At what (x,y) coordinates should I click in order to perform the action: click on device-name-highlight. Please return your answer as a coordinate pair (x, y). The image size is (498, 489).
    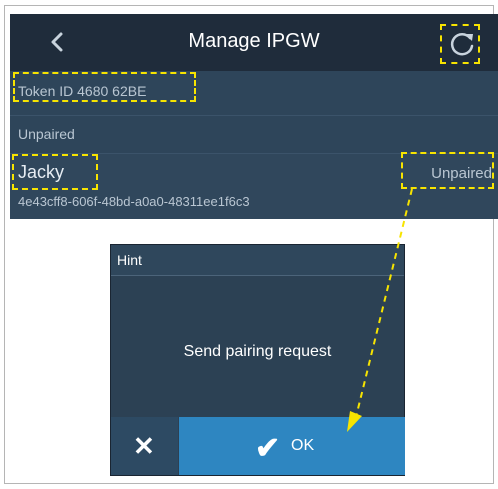
    Looking at the image, I should click on (55, 172).